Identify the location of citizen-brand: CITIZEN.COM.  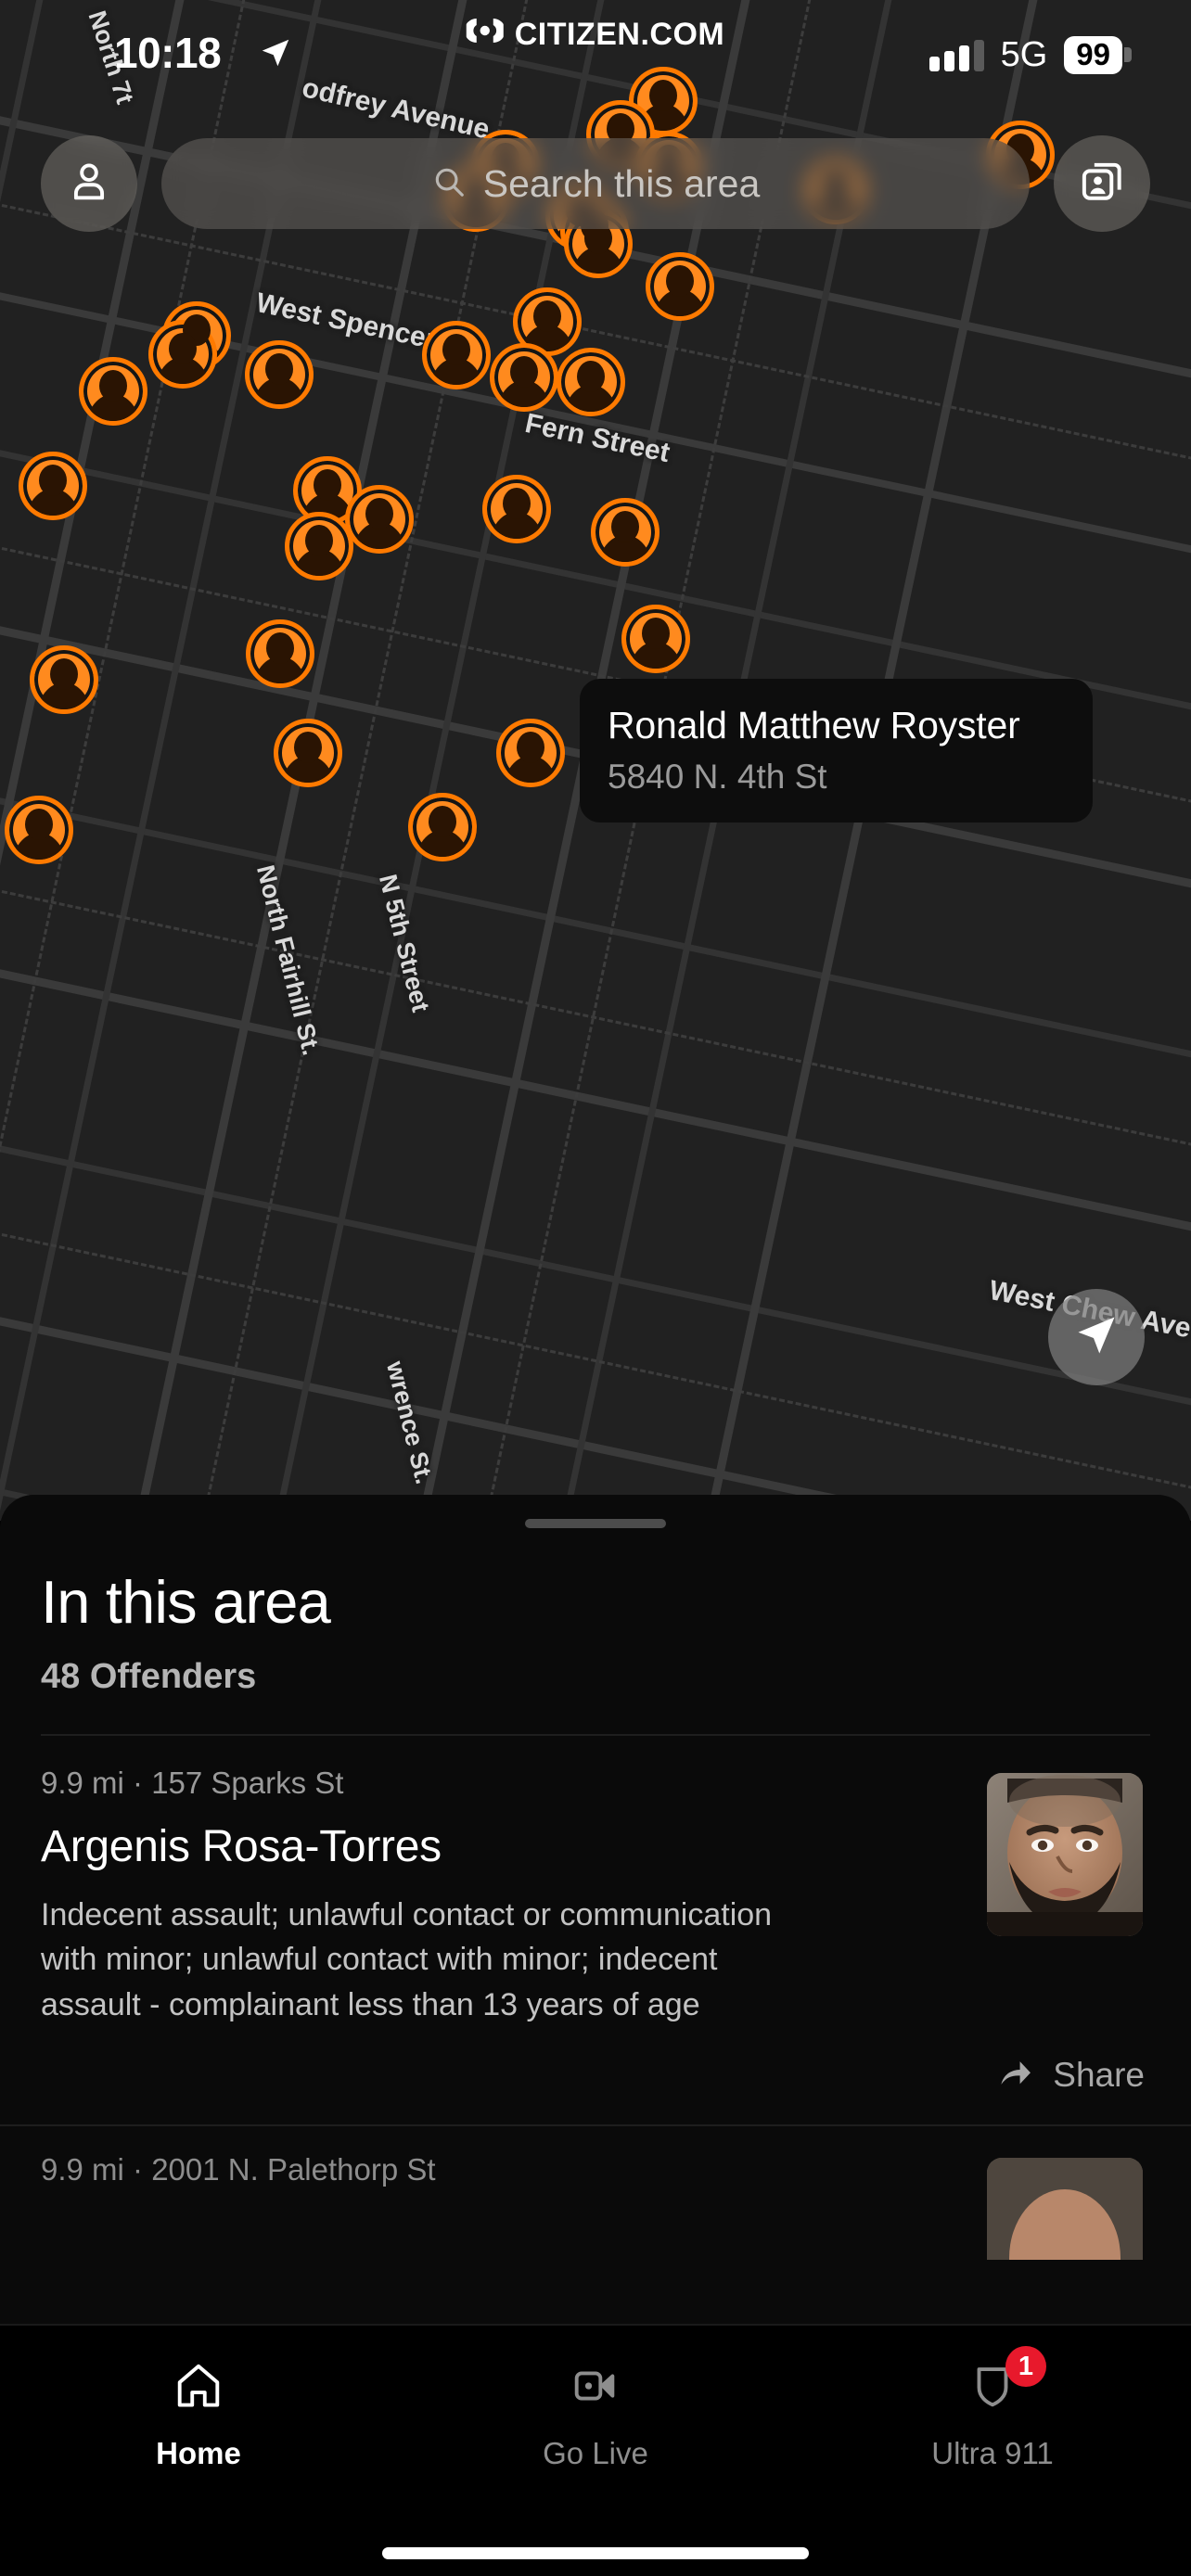
(594, 35).